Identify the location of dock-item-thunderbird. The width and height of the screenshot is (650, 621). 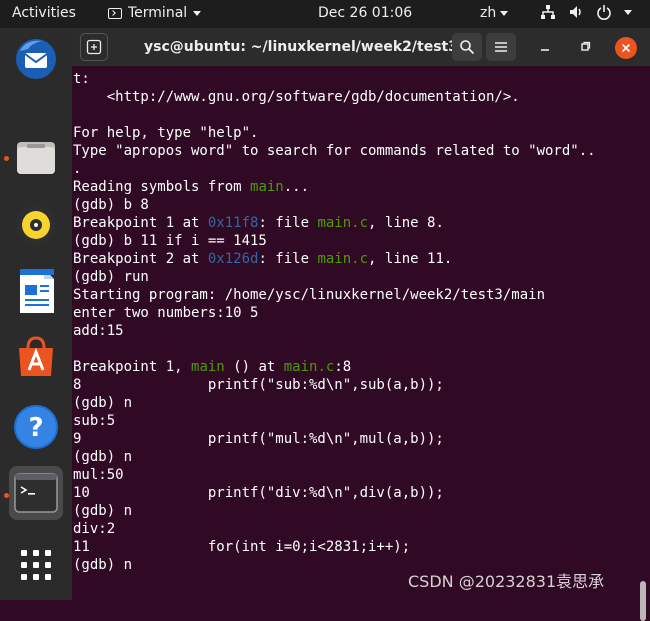
(36, 59).